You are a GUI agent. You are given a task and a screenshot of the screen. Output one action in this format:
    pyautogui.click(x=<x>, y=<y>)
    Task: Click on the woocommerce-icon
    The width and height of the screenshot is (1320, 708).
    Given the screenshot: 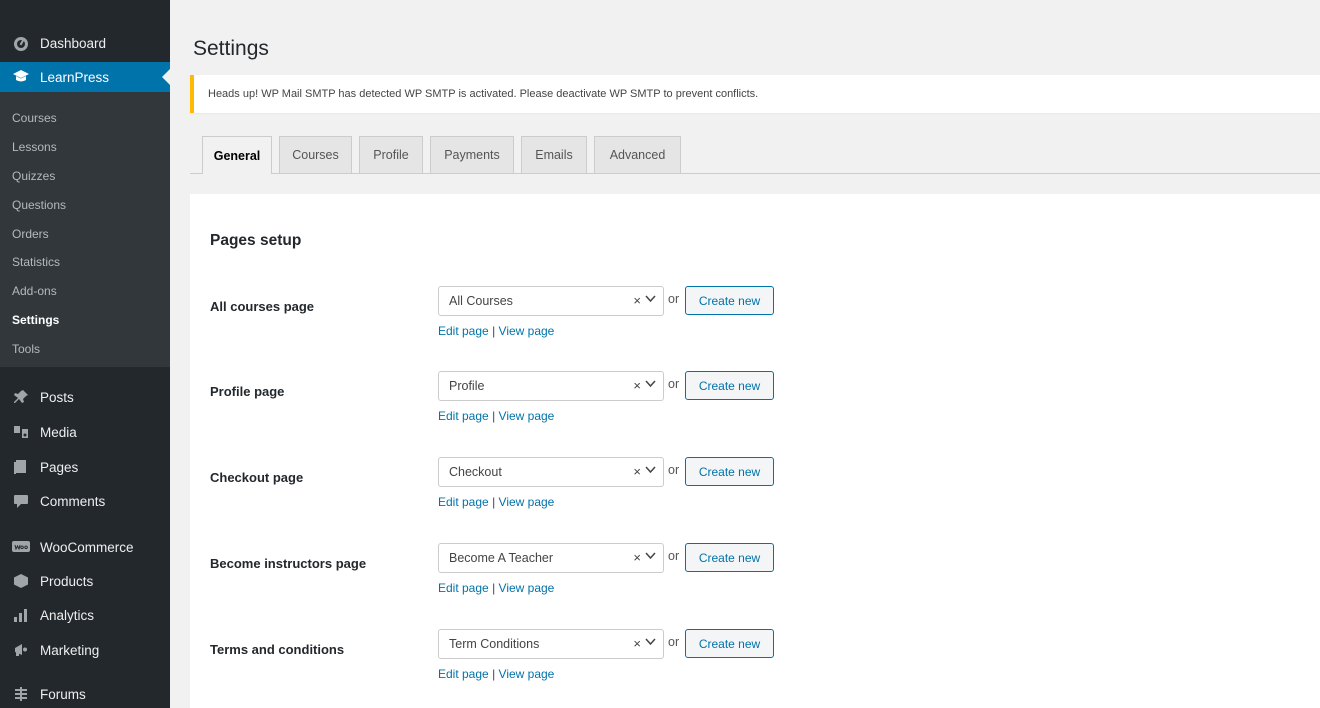 What is the action you would take?
    pyautogui.click(x=21, y=547)
    